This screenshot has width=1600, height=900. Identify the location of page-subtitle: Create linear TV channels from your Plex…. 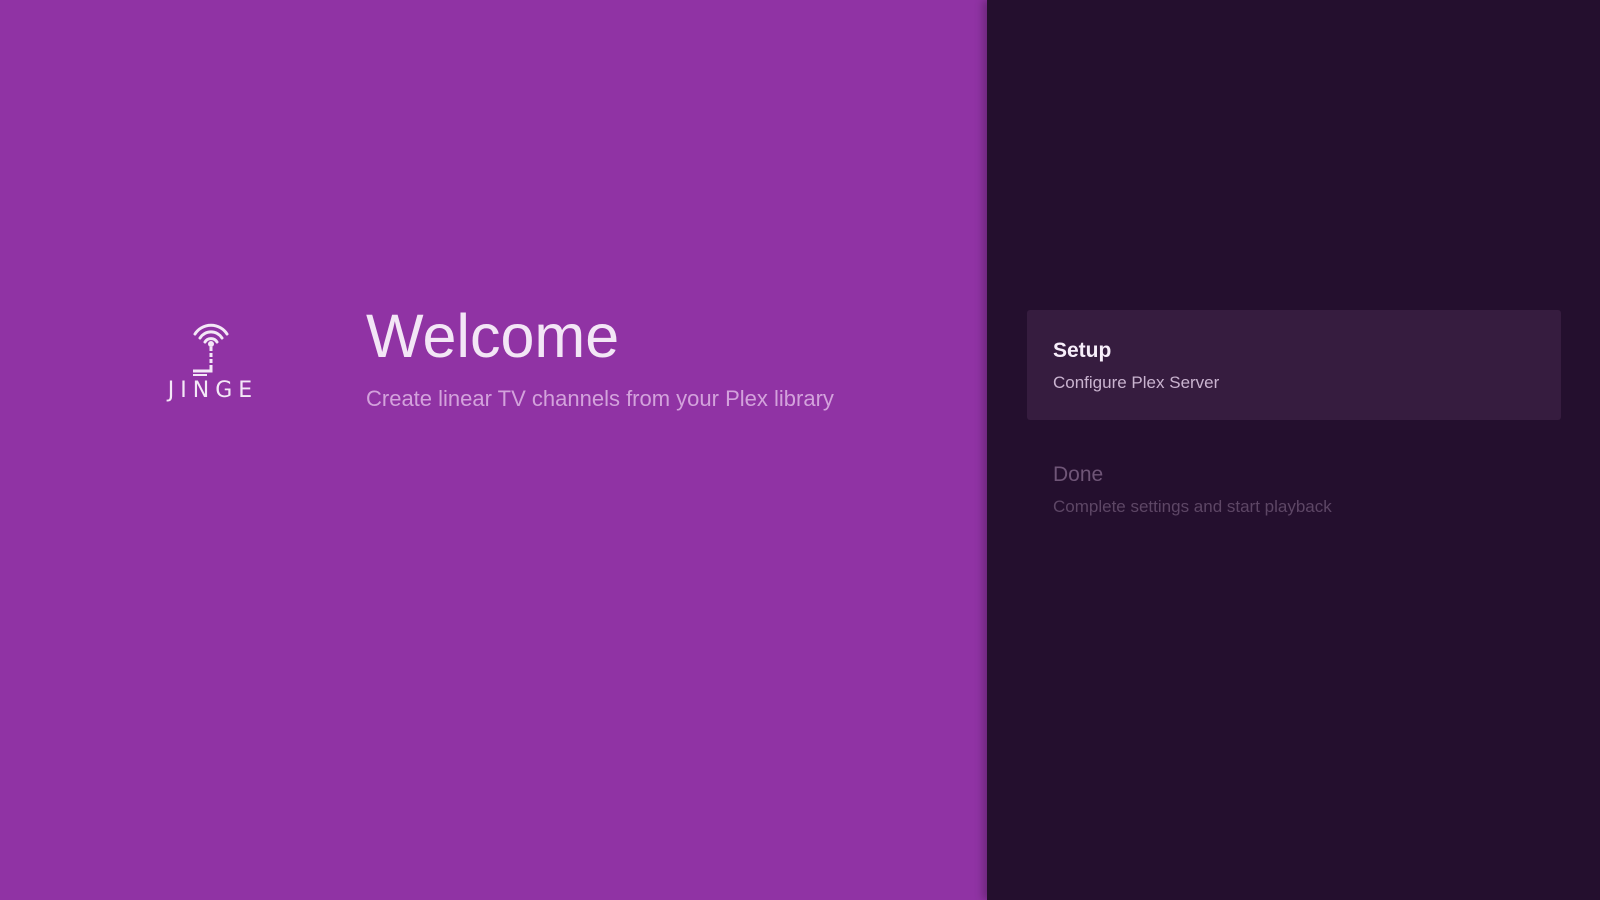
(600, 398).